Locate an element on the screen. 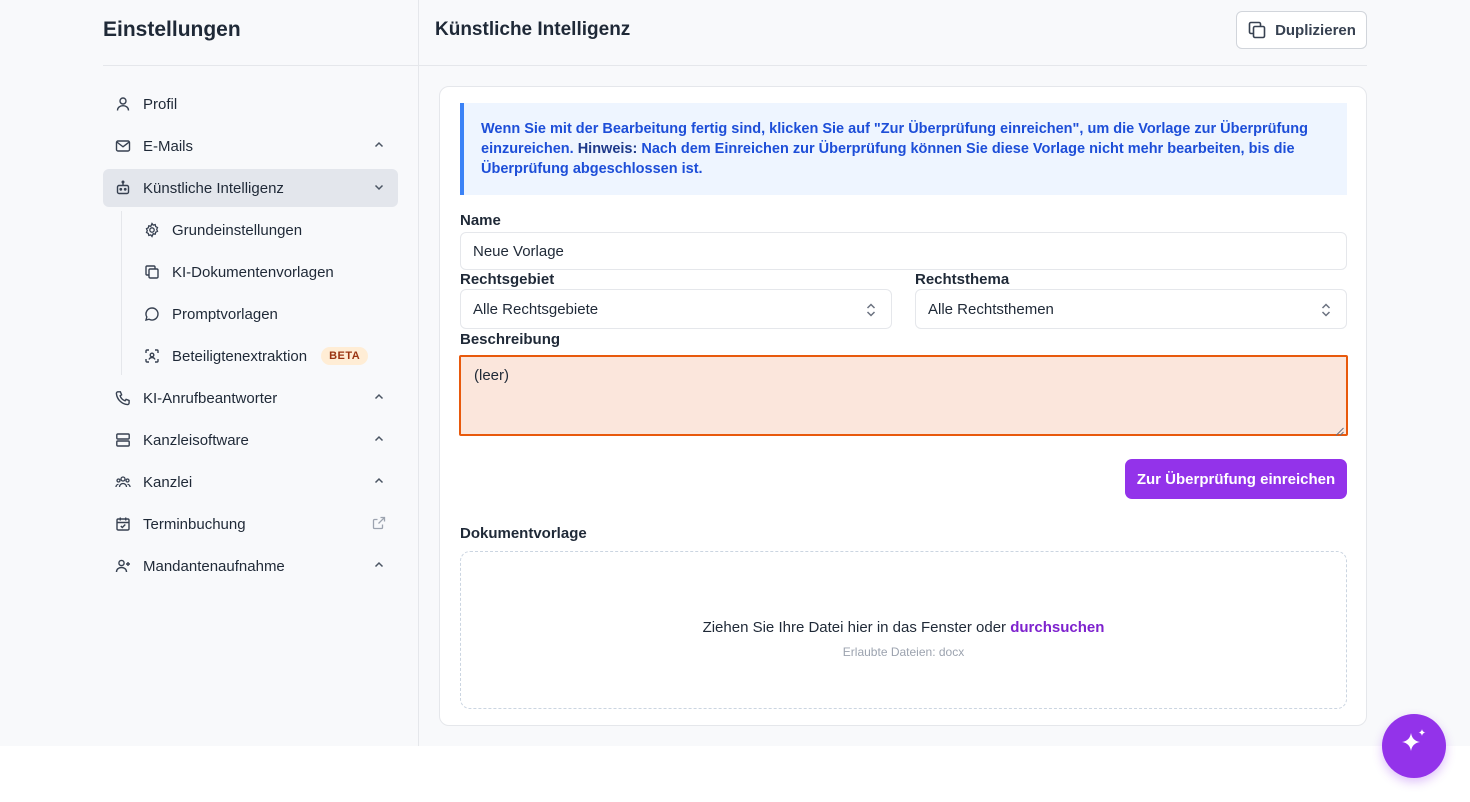 The image size is (1470, 802). beta-badge: BETA is located at coordinates (345, 356).